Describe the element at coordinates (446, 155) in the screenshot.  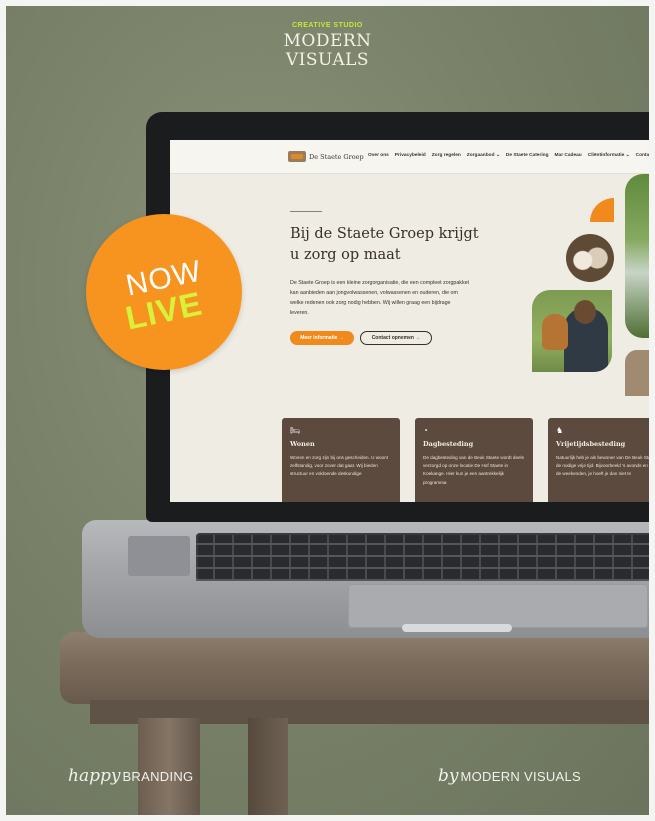
I see `menu-item-zorg-regelen: Zorg regelen` at that location.